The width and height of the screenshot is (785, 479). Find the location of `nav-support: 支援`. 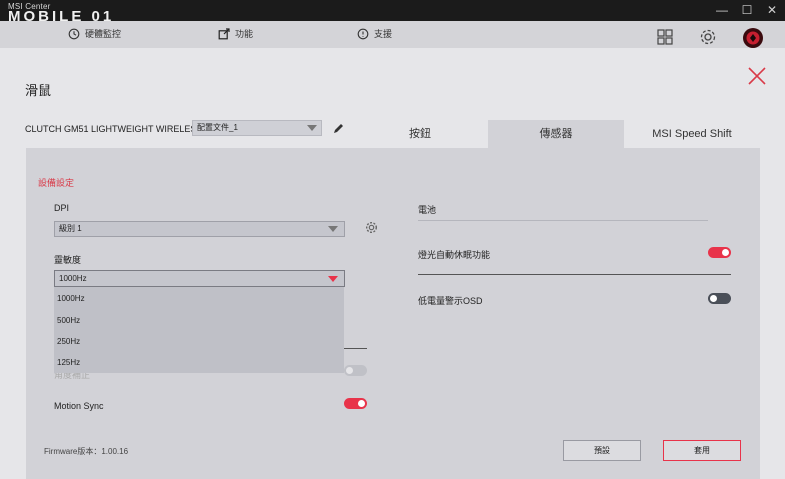

nav-support: 支援 is located at coordinates (374, 33).